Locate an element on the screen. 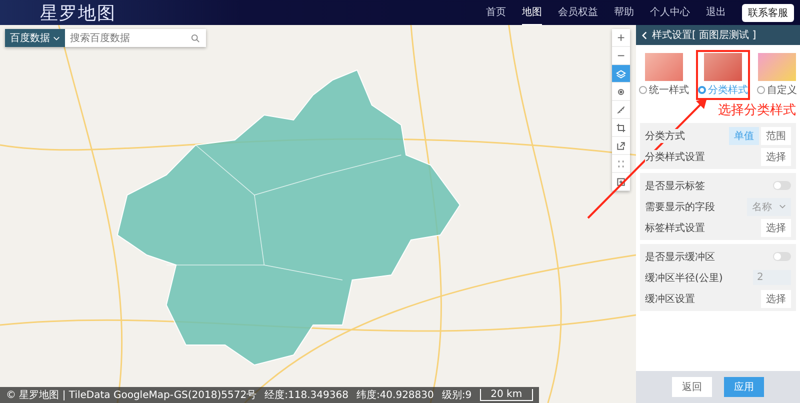 Image resolution: width=800 pixels, height=403 pixels. panel-title: 样式设置[ 面图层测试 ] is located at coordinates (704, 35).